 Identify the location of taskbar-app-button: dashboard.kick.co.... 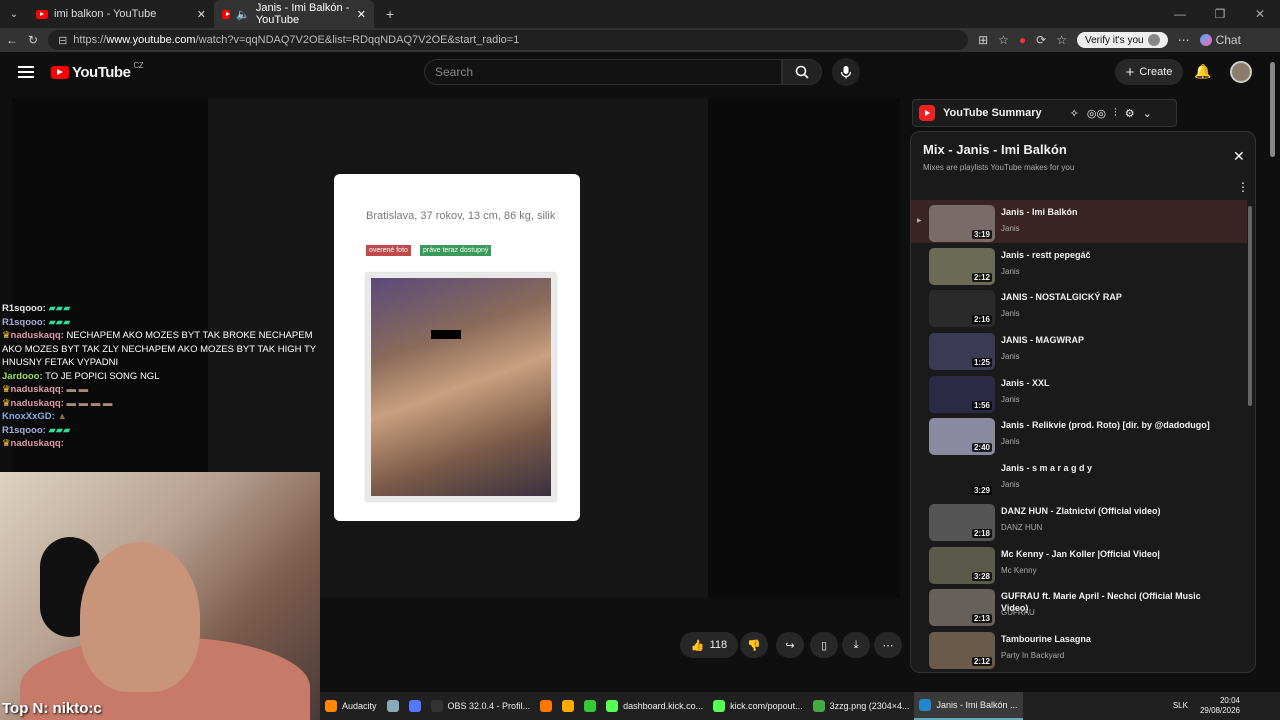
(654, 706).